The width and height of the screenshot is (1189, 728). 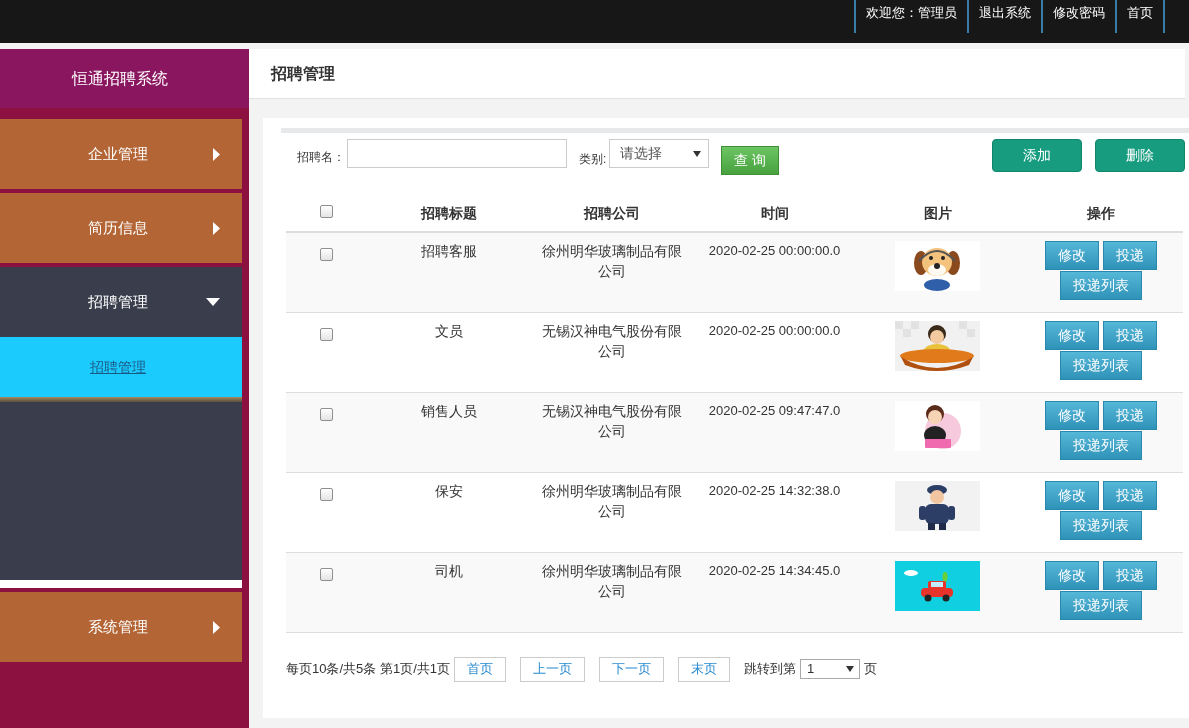 What do you see at coordinates (121, 154) in the screenshot?
I see `sidebar-menu-item: 企业管理` at bounding box center [121, 154].